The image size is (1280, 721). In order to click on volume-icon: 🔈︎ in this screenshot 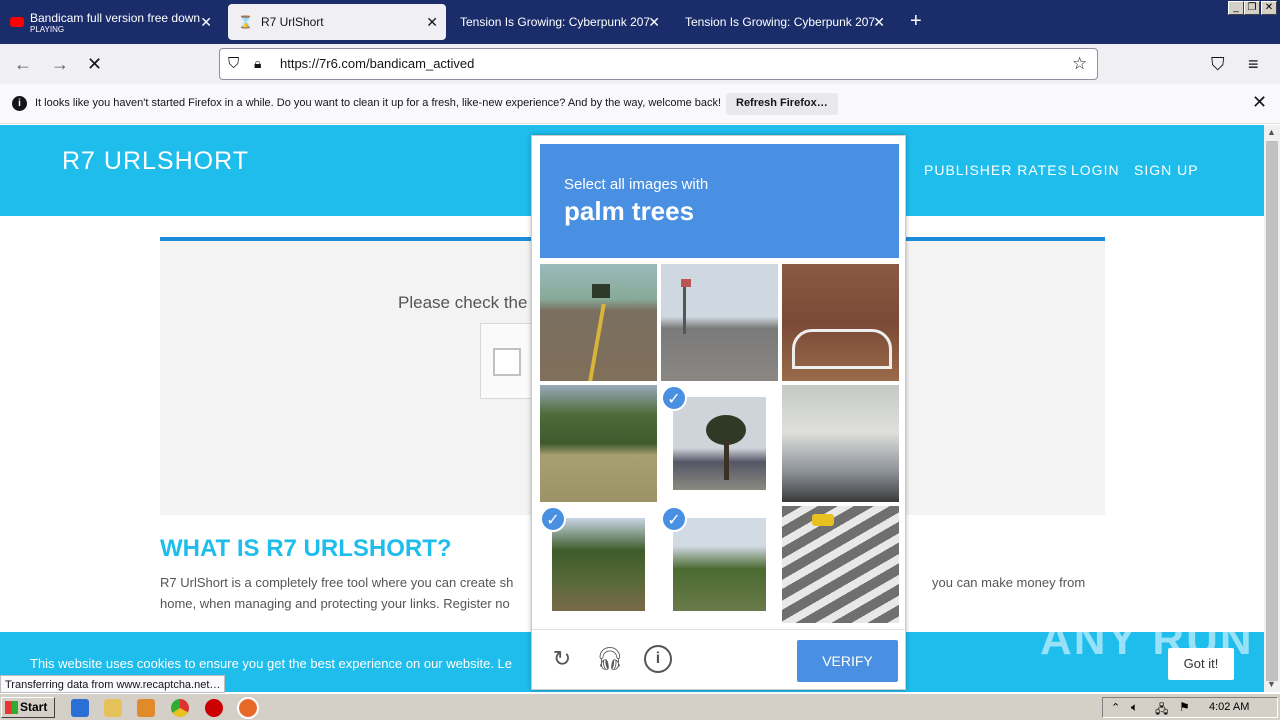, I will do `click(1134, 707)`.